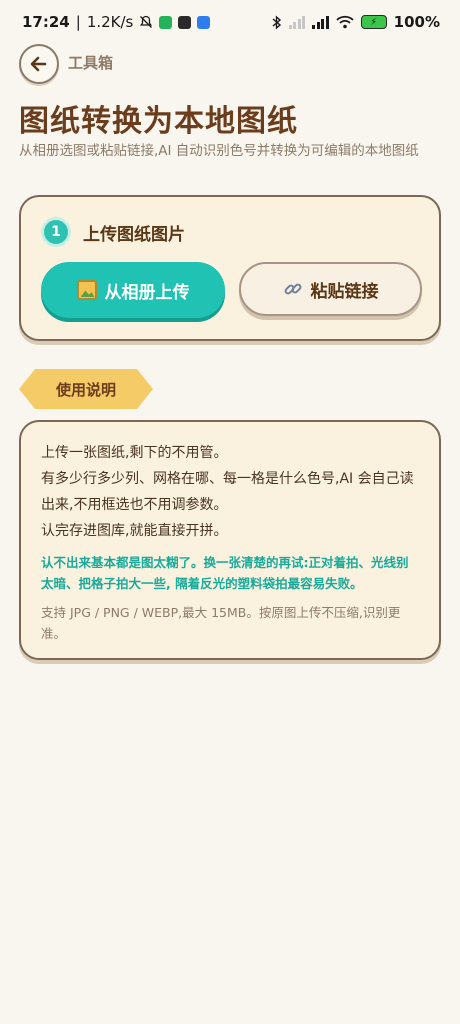 The height and width of the screenshot is (1024, 460). Describe the element at coordinates (134, 531) in the screenshot. I see `instruction-line: 认完存进图库,就能直接开拼。` at that location.